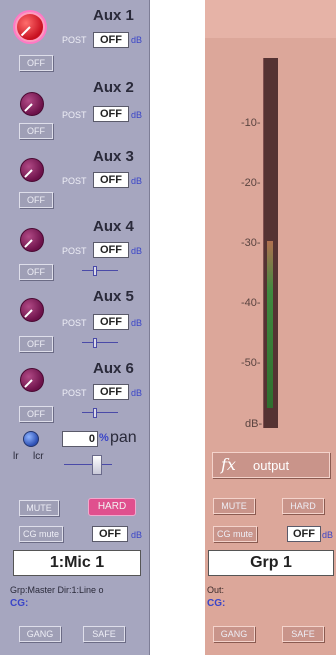  What do you see at coordinates (216, 590) in the screenshot?
I see `out-label: Out:` at bounding box center [216, 590].